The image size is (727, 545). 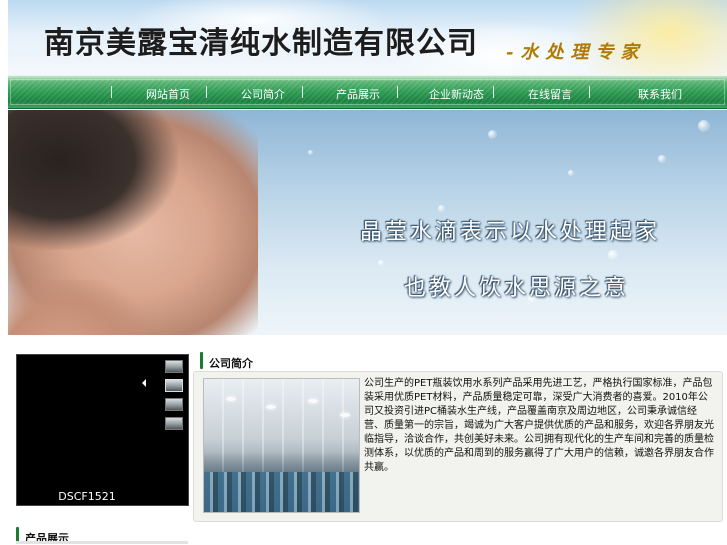 What do you see at coordinates (660, 93) in the screenshot?
I see `nav-item-contact: 联系我们` at bounding box center [660, 93].